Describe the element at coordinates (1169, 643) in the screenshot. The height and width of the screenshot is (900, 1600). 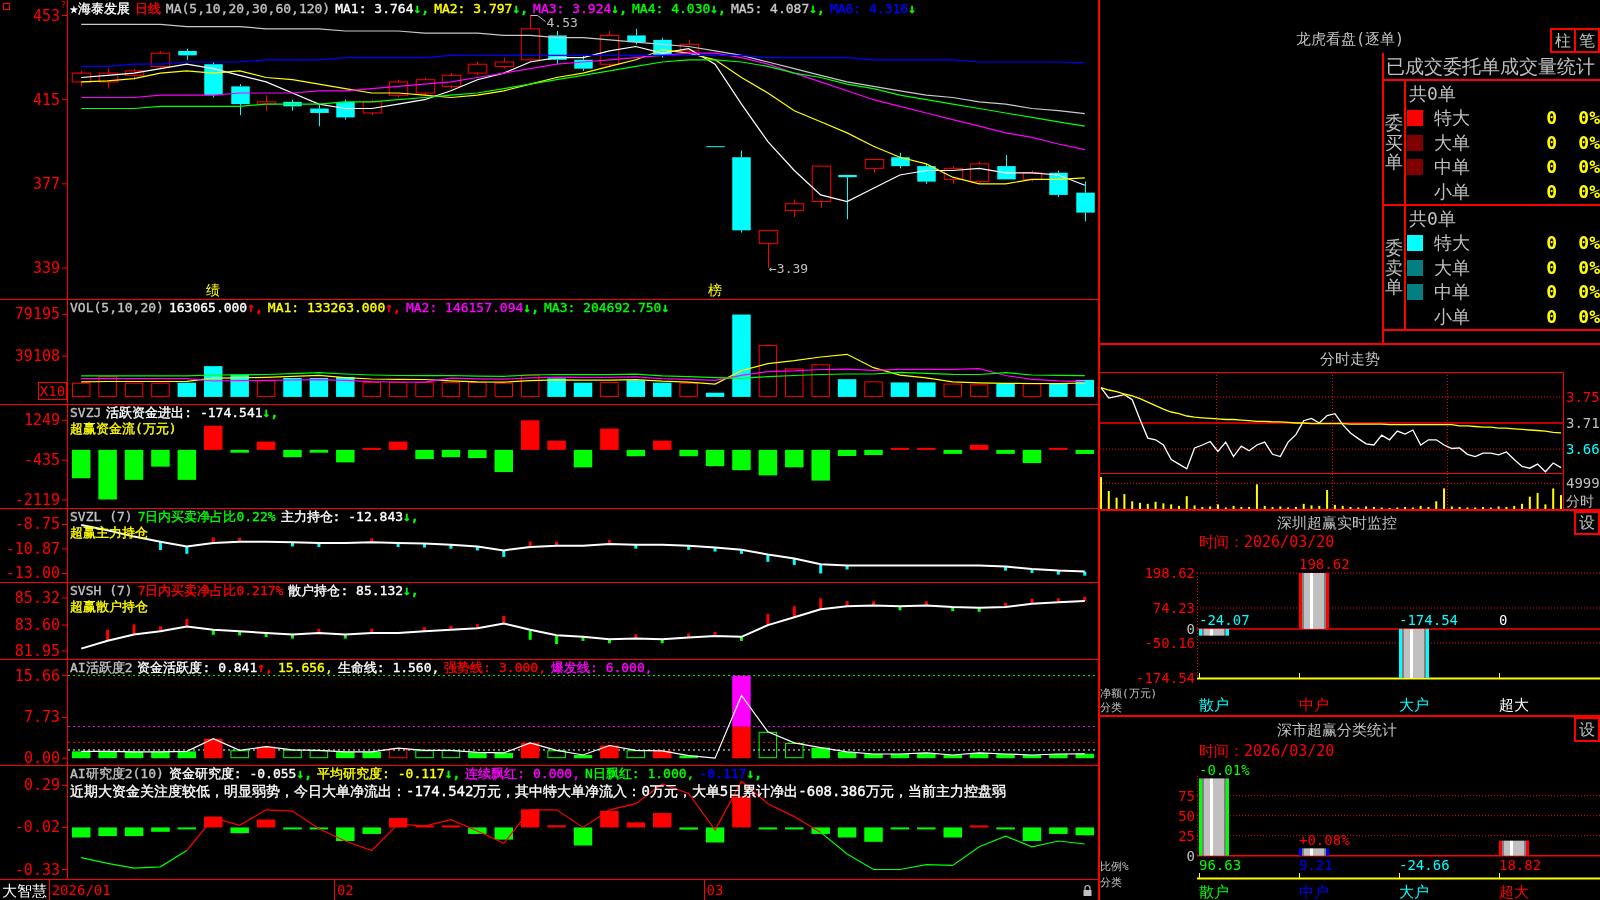
I see `axis-tick-label: -50.16` at that location.